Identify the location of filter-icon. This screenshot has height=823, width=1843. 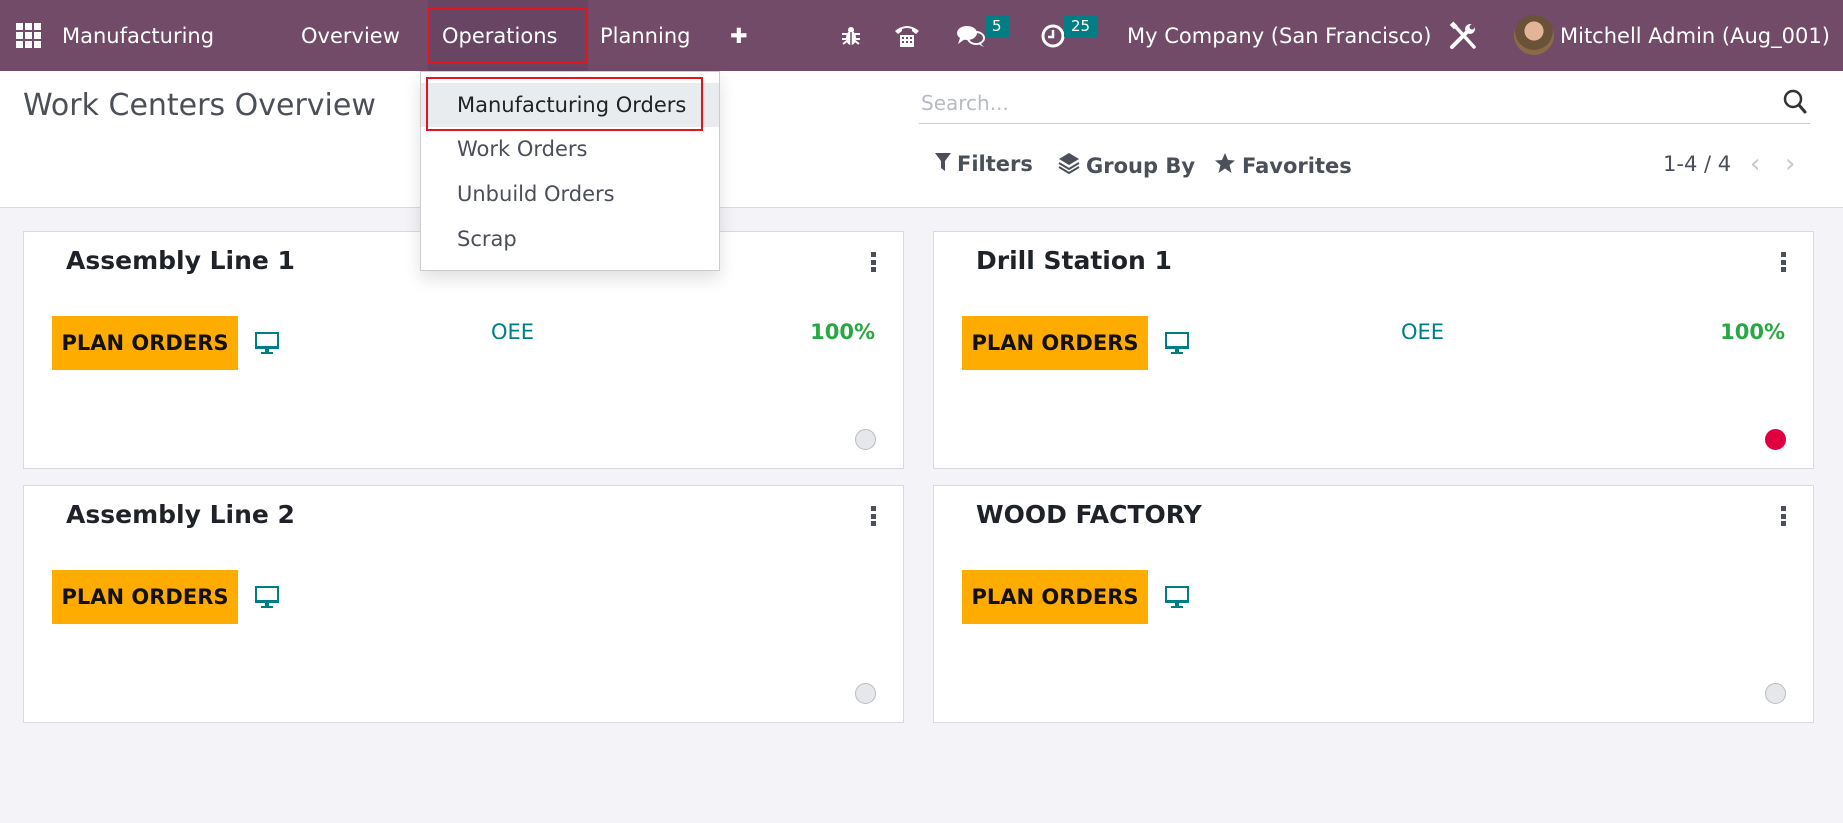
(943, 164).